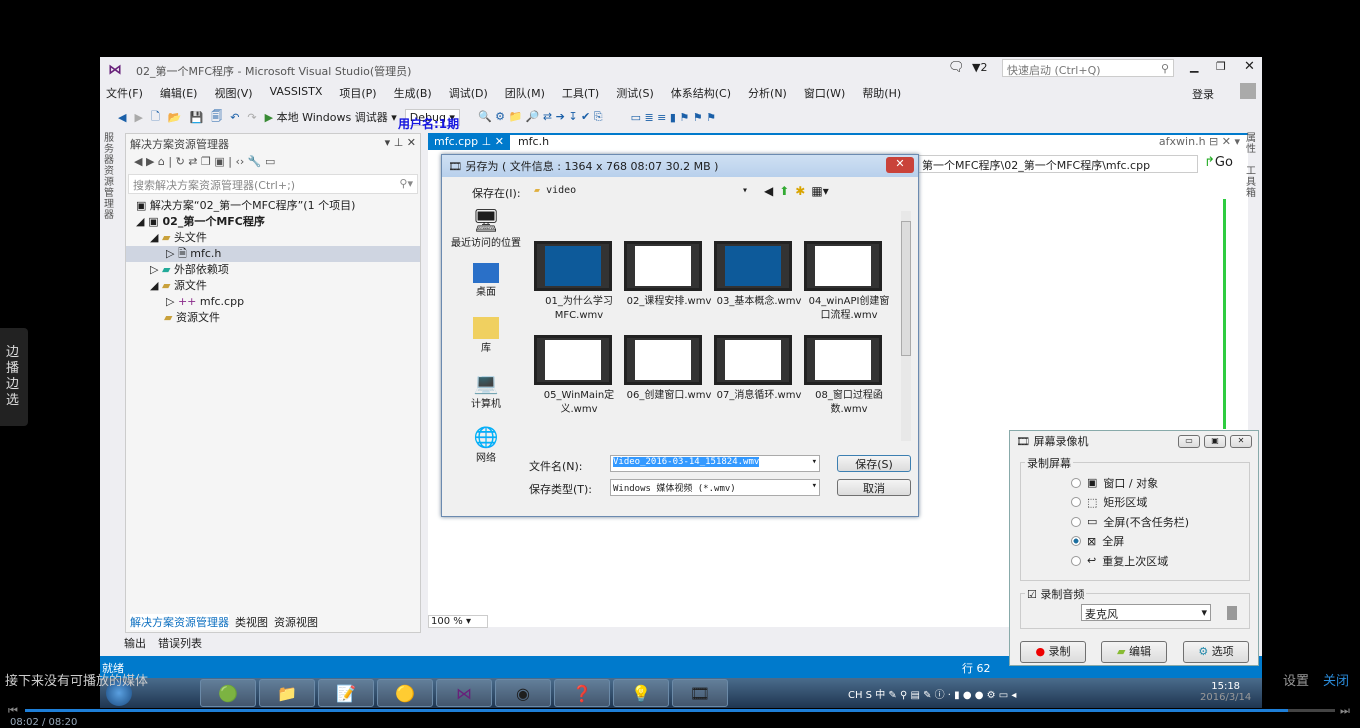  Describe the element at coordinates (932, 693) in the screenshot. I see `system-tray-icons: CH S 中 ✎ ⚲ ▤ ✎ ⓘ · ▮ ● ● ⚙ ▭ ◂` at that location.